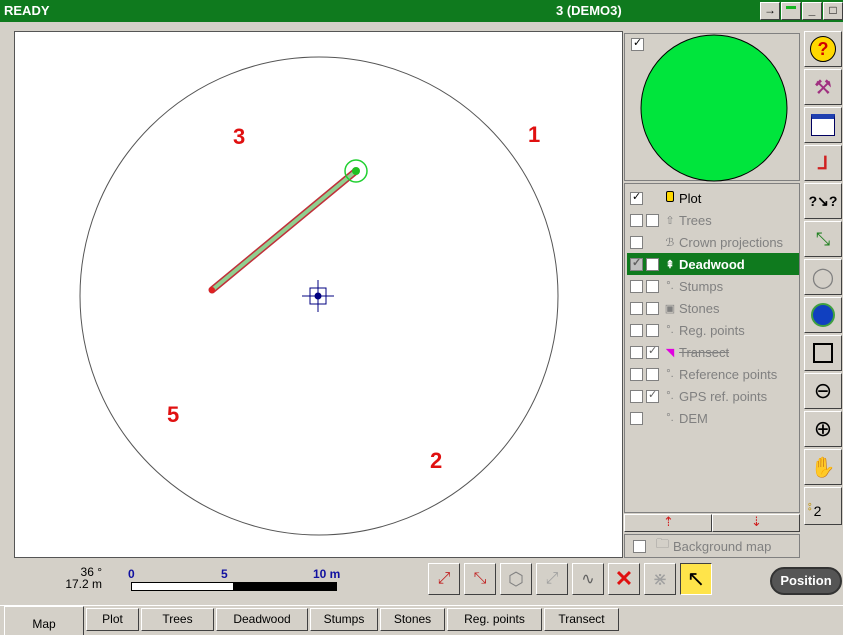  Describe the element at coordinates (704, 352) in the screenshot. I see `layer-label: Transect` at that location.